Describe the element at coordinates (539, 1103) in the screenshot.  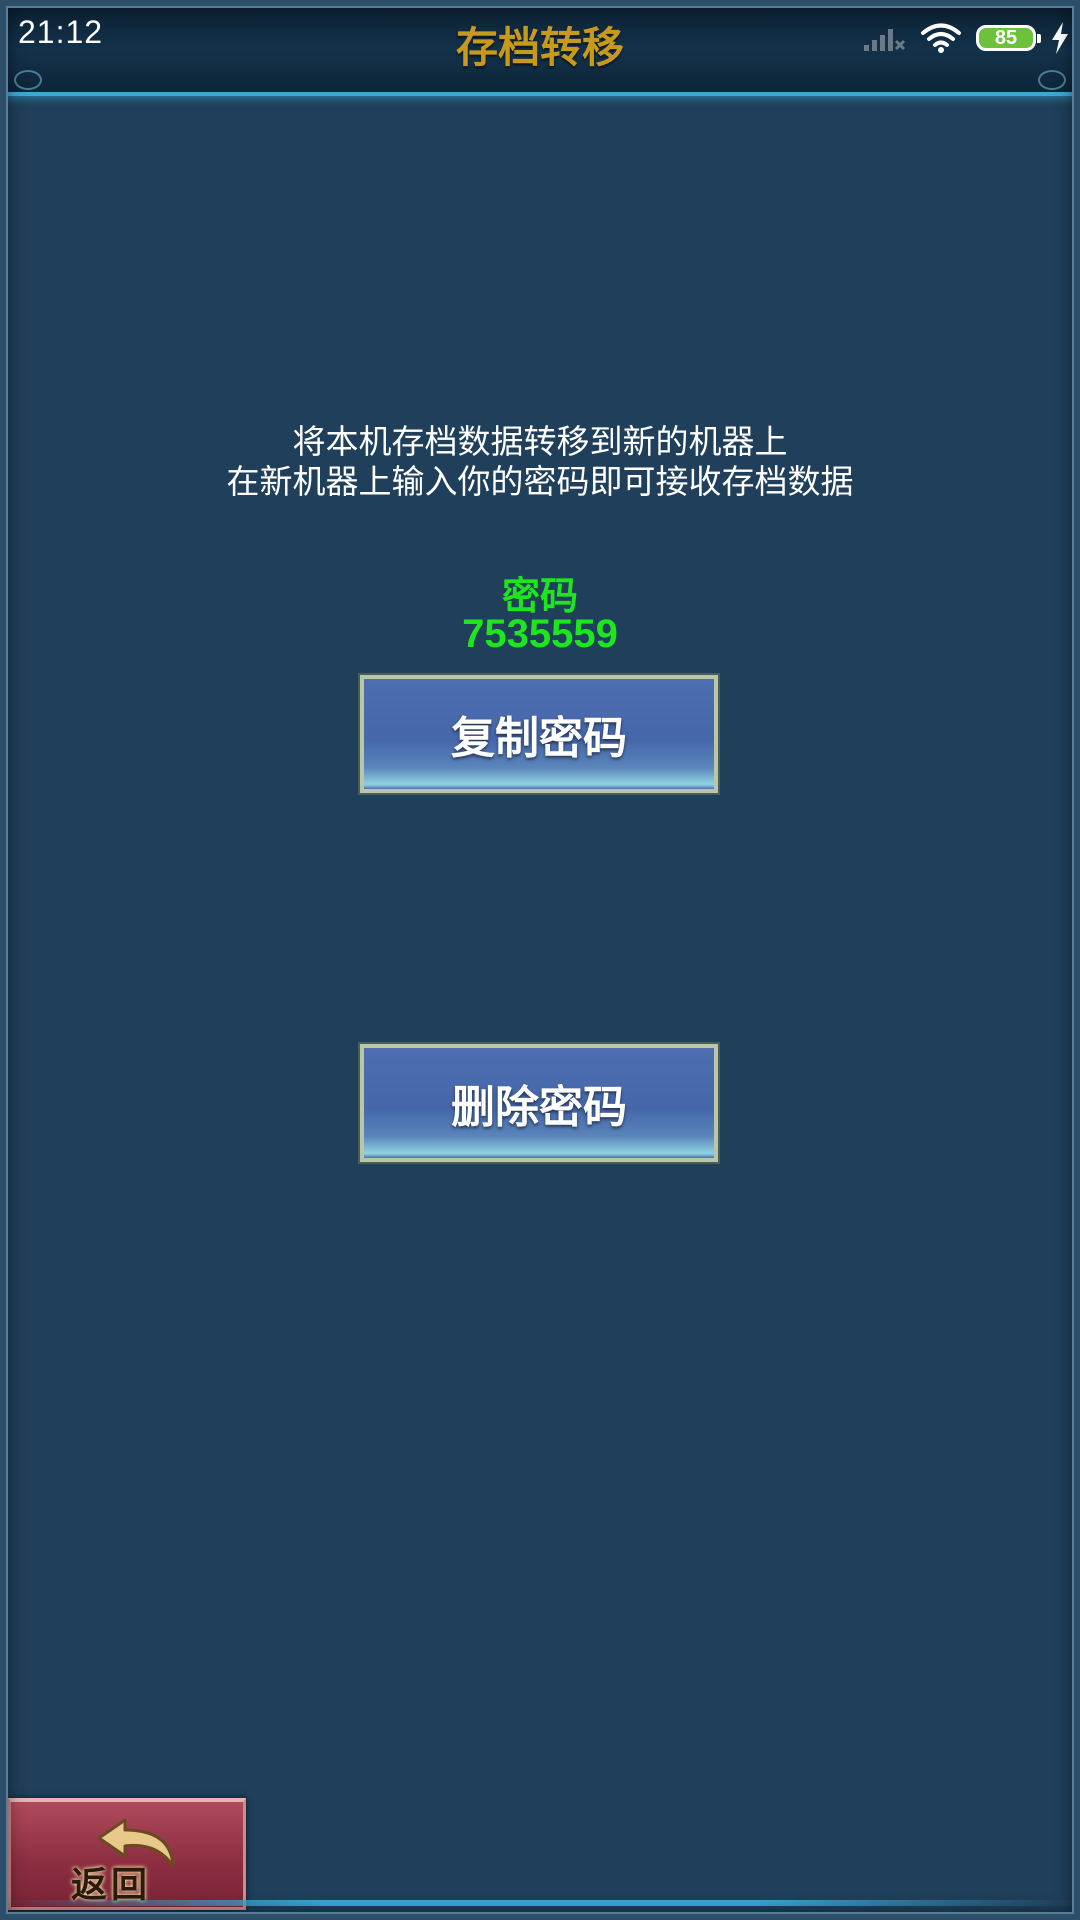
I see `delete-password-button: 删除密码` at that location.